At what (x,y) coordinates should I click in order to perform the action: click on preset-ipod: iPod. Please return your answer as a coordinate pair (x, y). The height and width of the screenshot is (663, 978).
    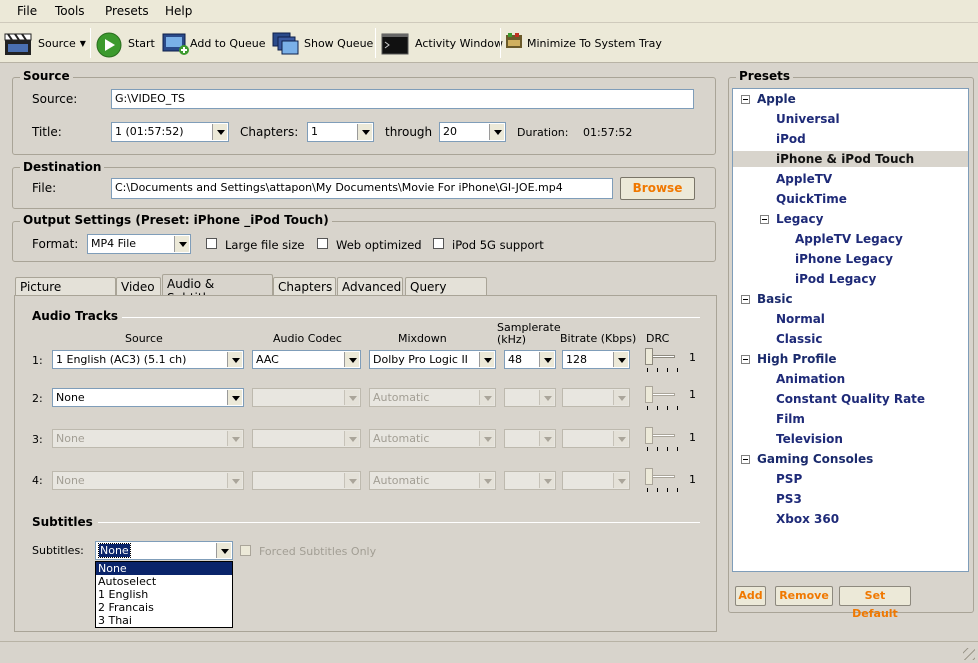
    Looking at the image, I should click on (791, 139).